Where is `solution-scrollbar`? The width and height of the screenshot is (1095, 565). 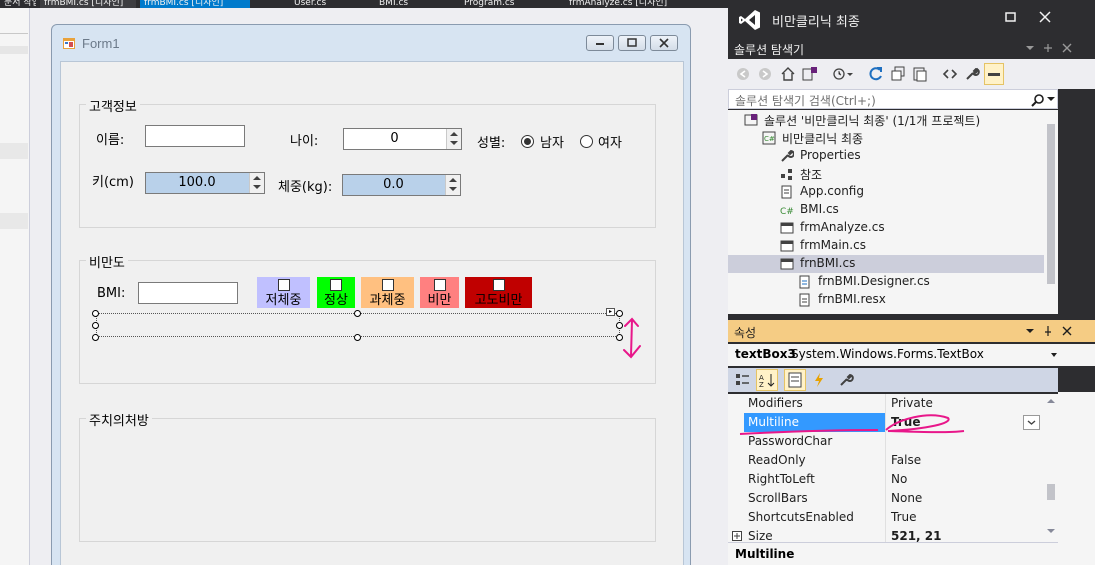 solution-scrollbar is located at coordinates (1051, 212).